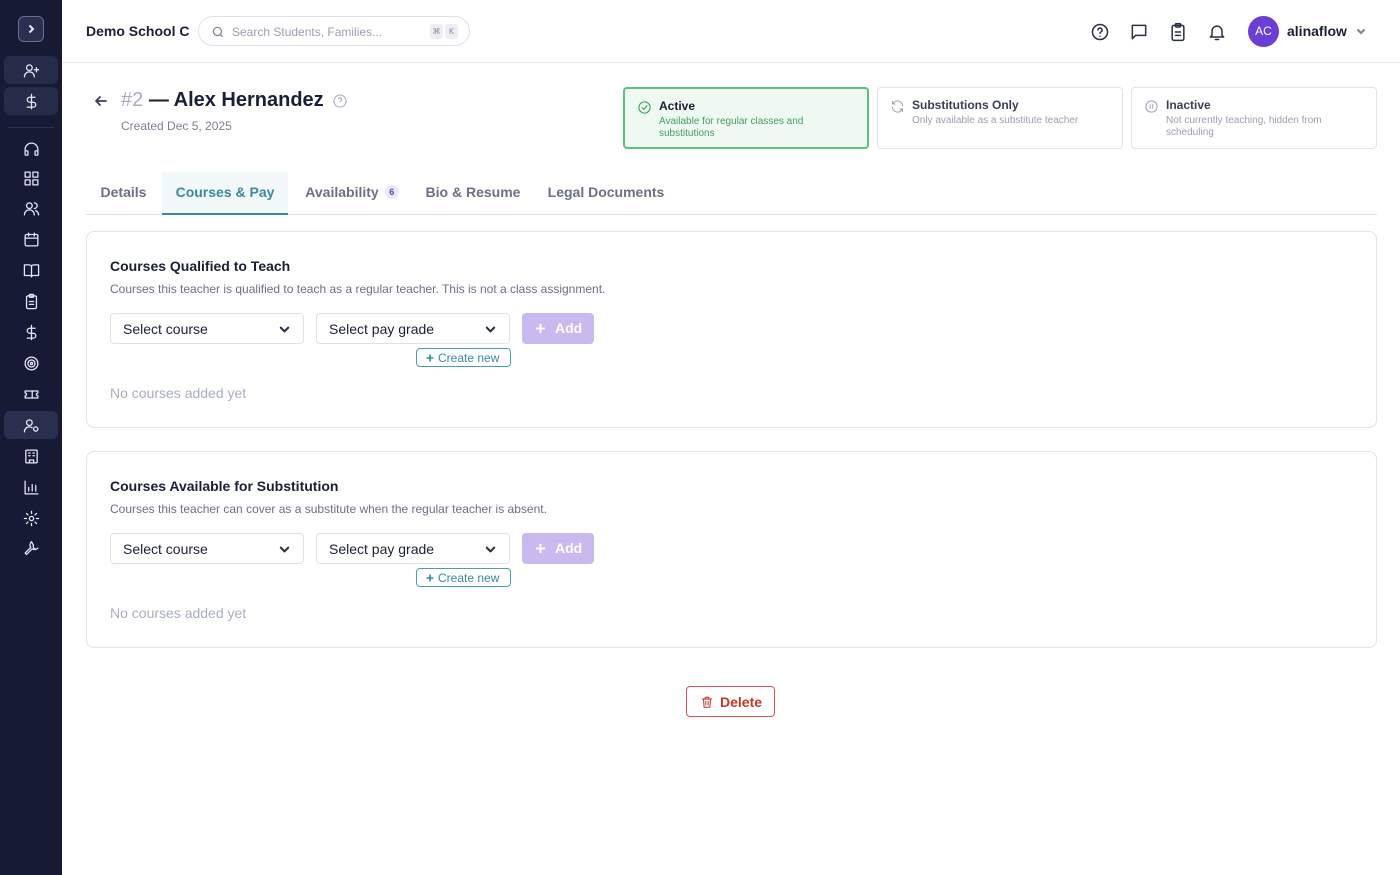 The height and width of the screenshot is (875, 1400). I want to click on sidebar-item-reports, so click(31, 487).